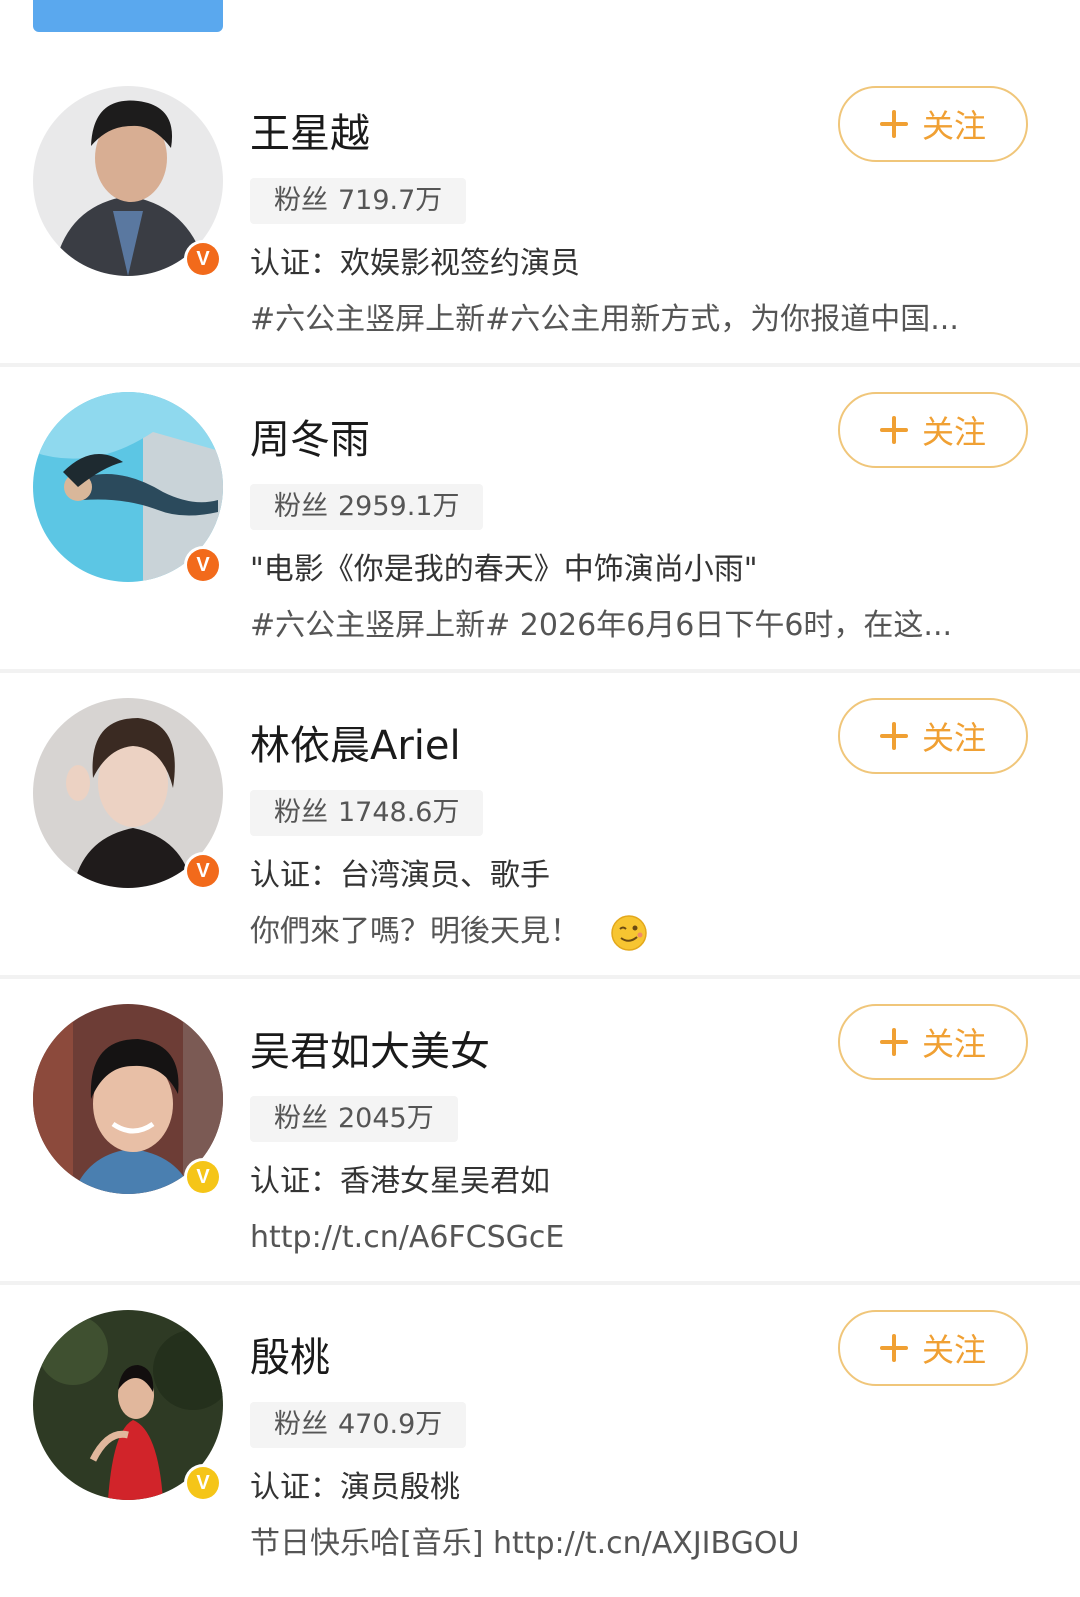  Describe the element at coordinates (390, 200) in the screenshot. I see `fans-count: 719.7万` at that location.